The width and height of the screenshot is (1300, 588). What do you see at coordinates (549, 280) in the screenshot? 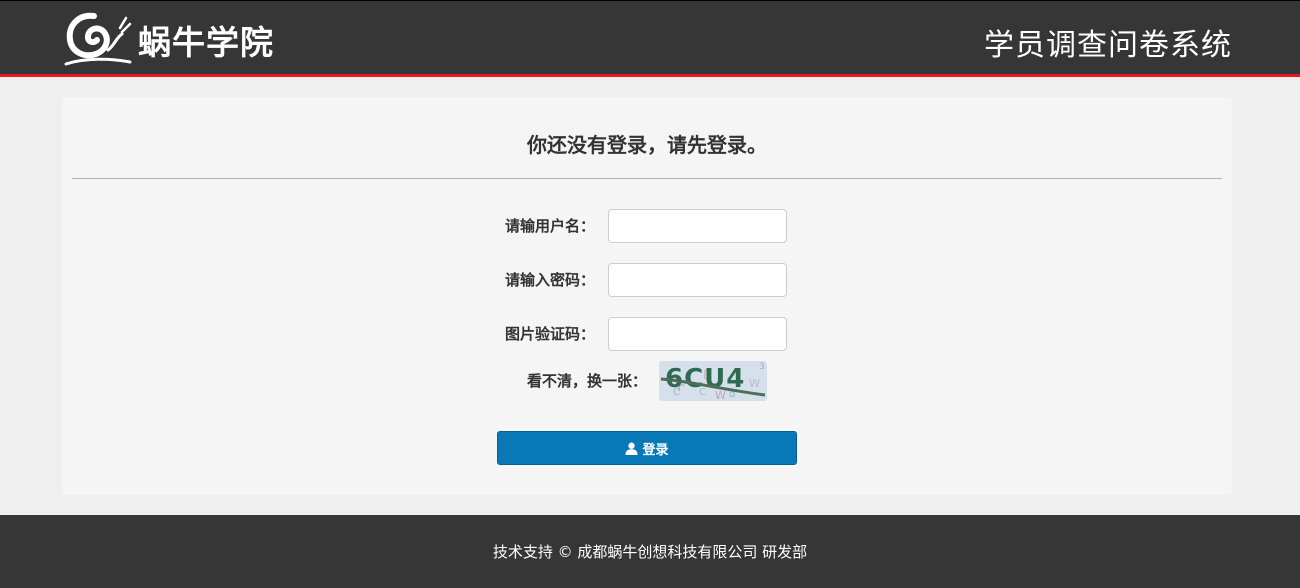
I see `password-label: 请输入密码：` at bounding box center [549, 280].